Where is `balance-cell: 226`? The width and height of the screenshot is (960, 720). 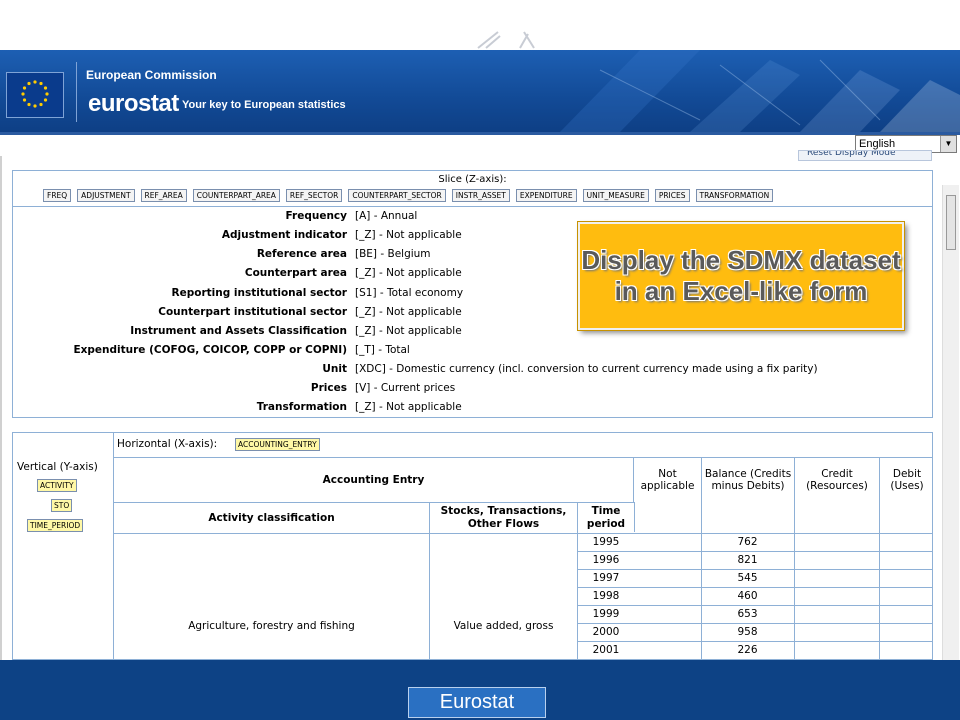 balance-cell: 226 is located at coordinates (747, 650).